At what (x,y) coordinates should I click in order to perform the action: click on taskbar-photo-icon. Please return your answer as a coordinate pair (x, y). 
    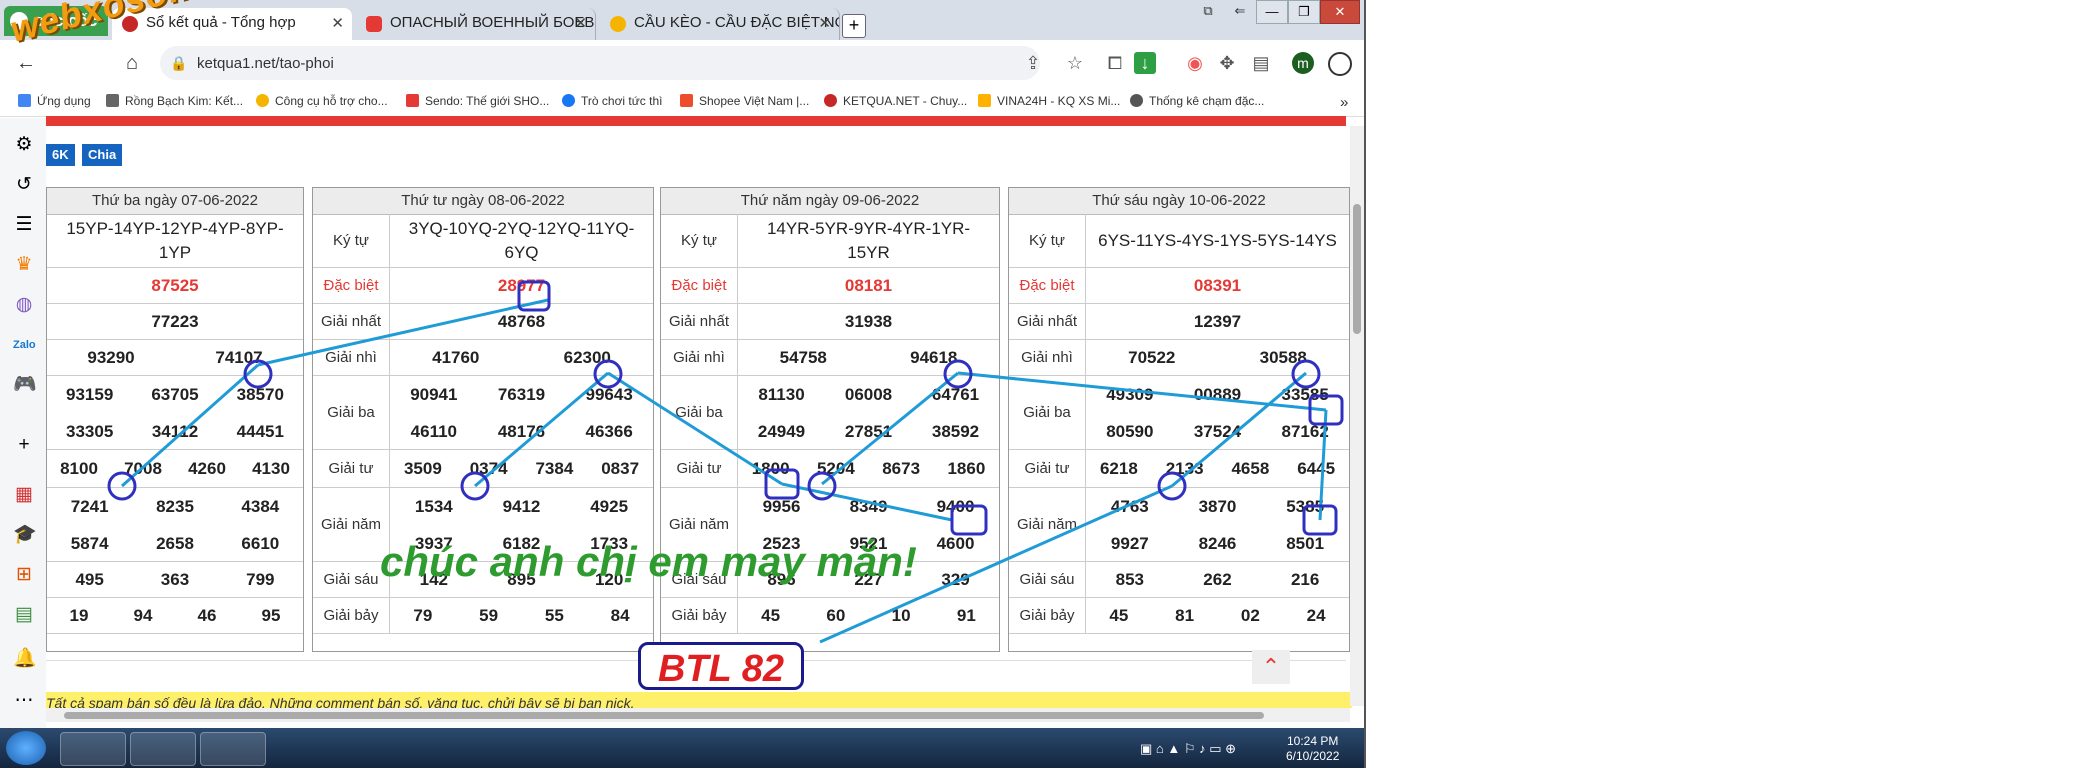
    Looking at the image, I should click on (233, 749).